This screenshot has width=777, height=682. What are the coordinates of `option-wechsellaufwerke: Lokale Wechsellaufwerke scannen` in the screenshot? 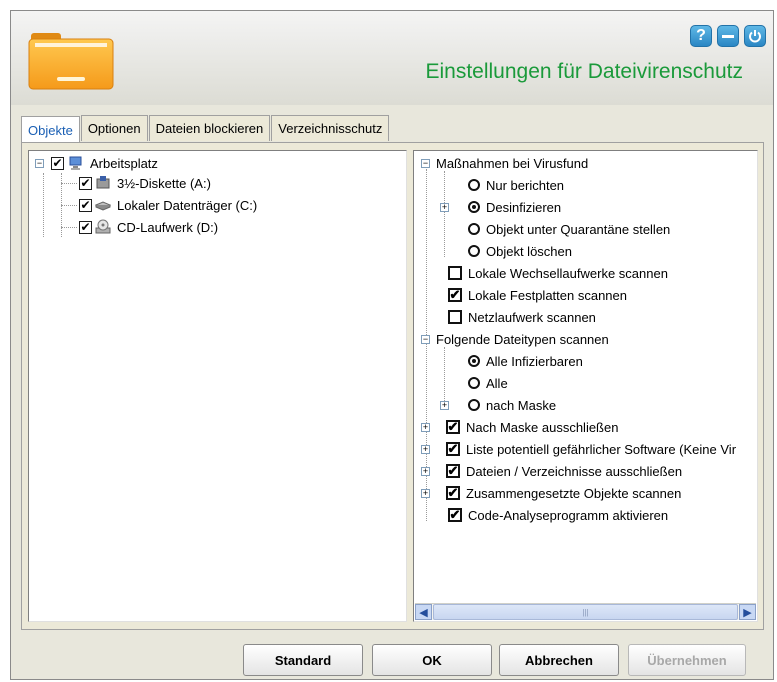 It's located at (558, 273).